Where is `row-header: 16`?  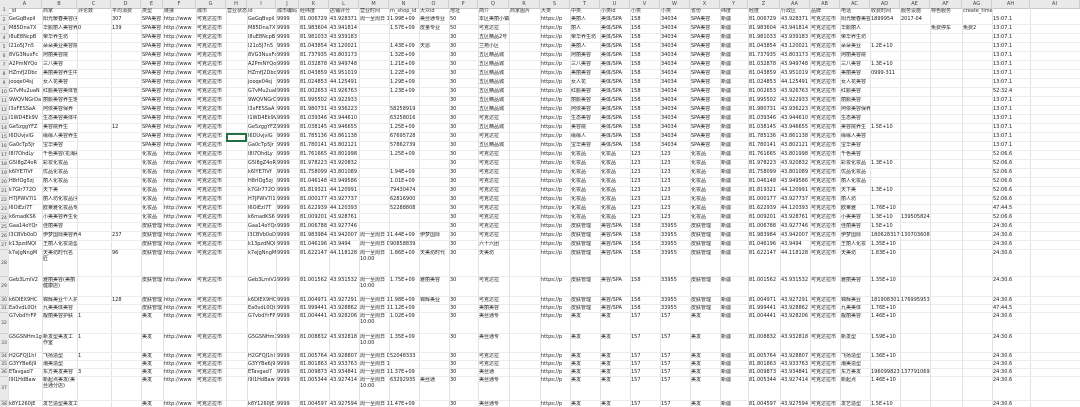
row-header: 16 is located at coordinates (4, 146).